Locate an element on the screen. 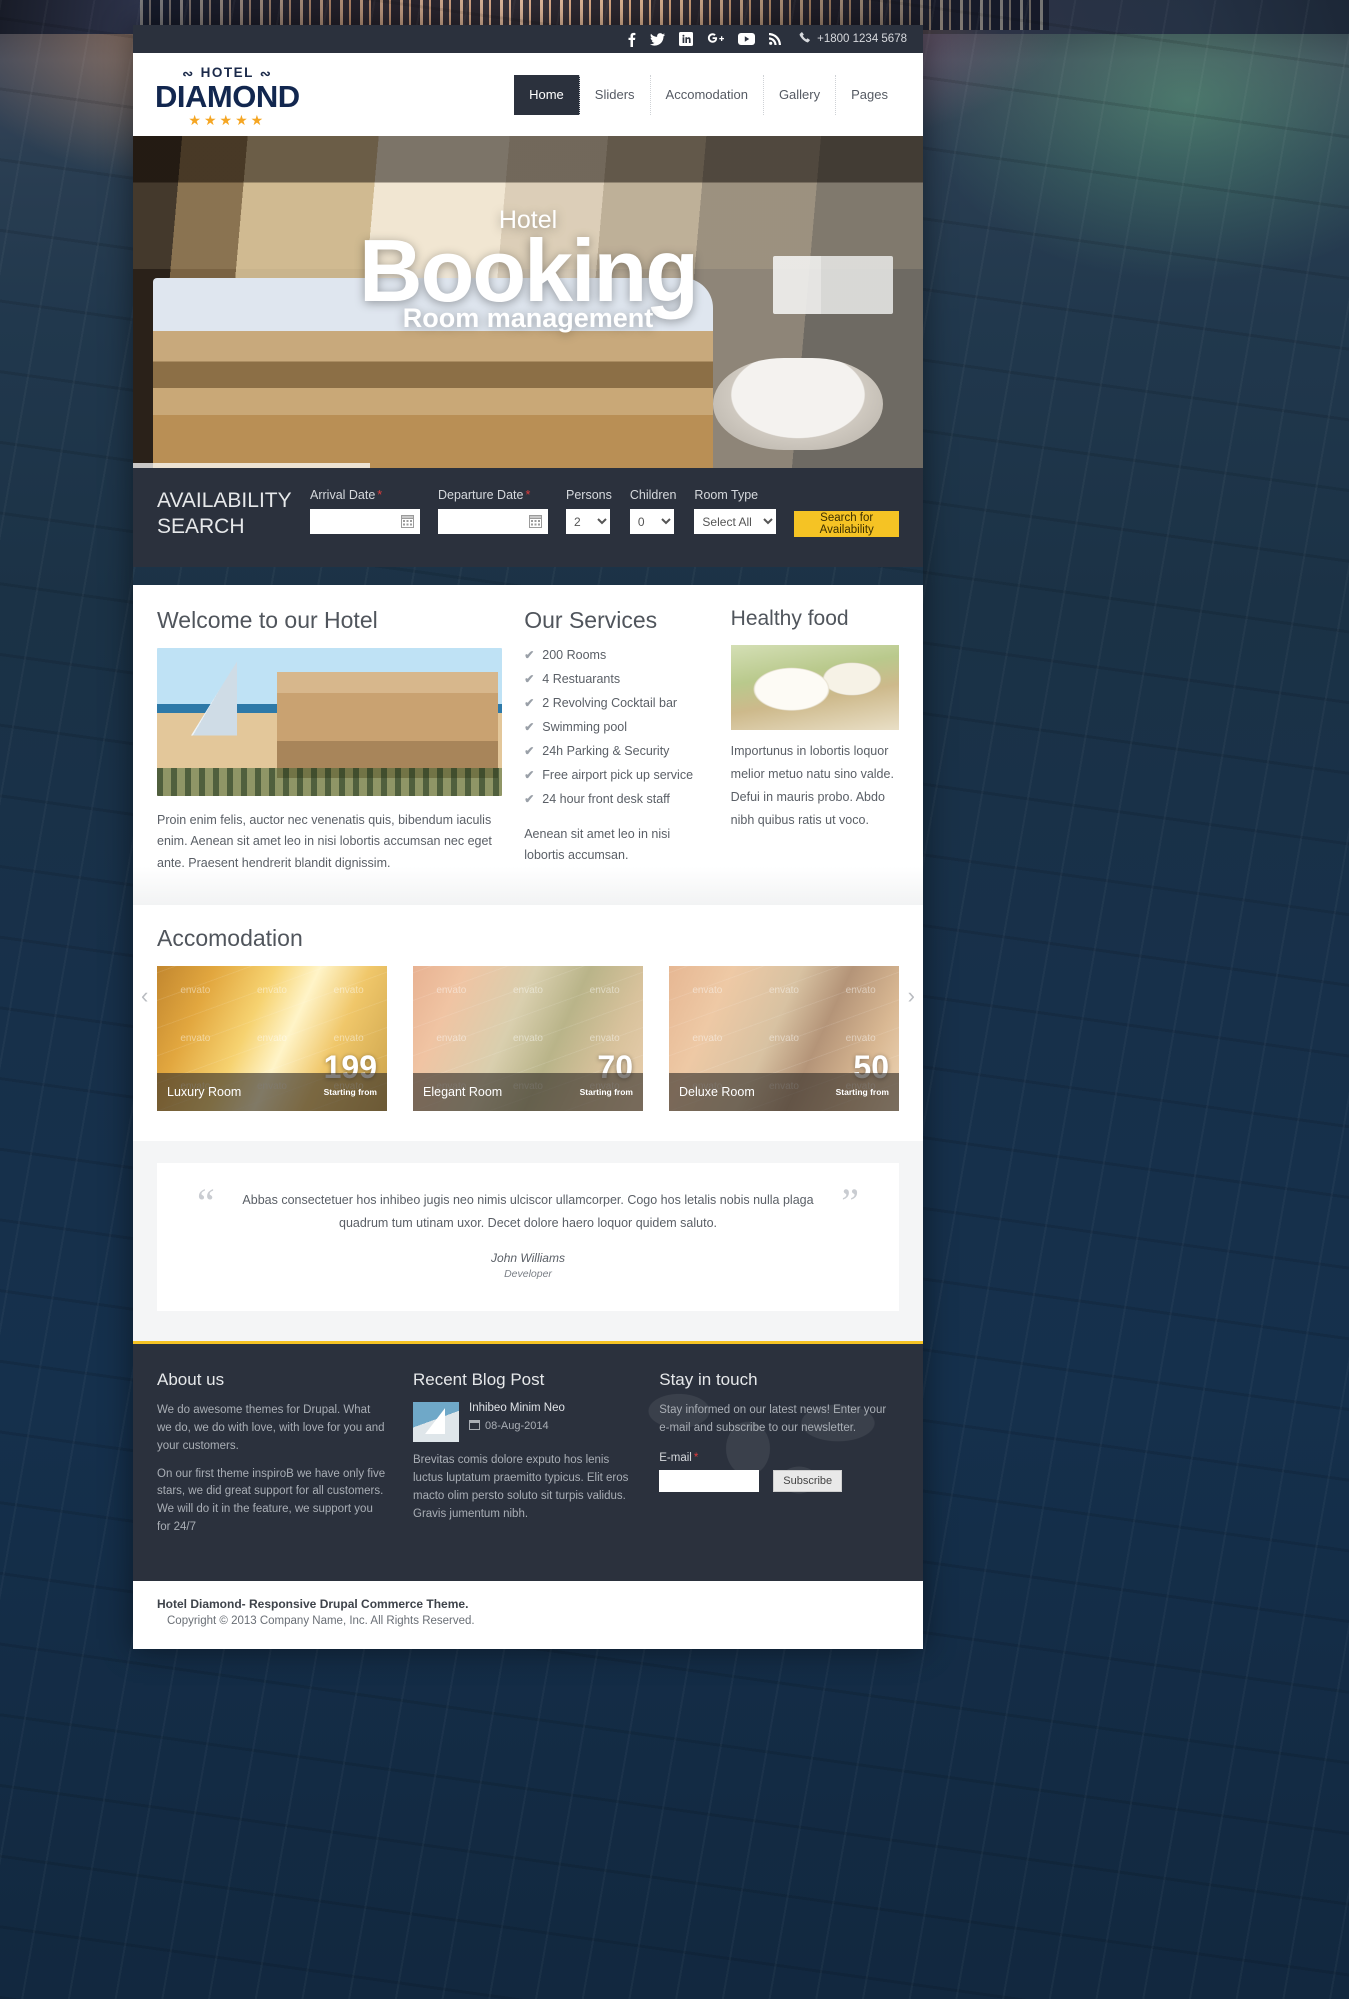  calendar-icon is located at coordinates (474, 1426).